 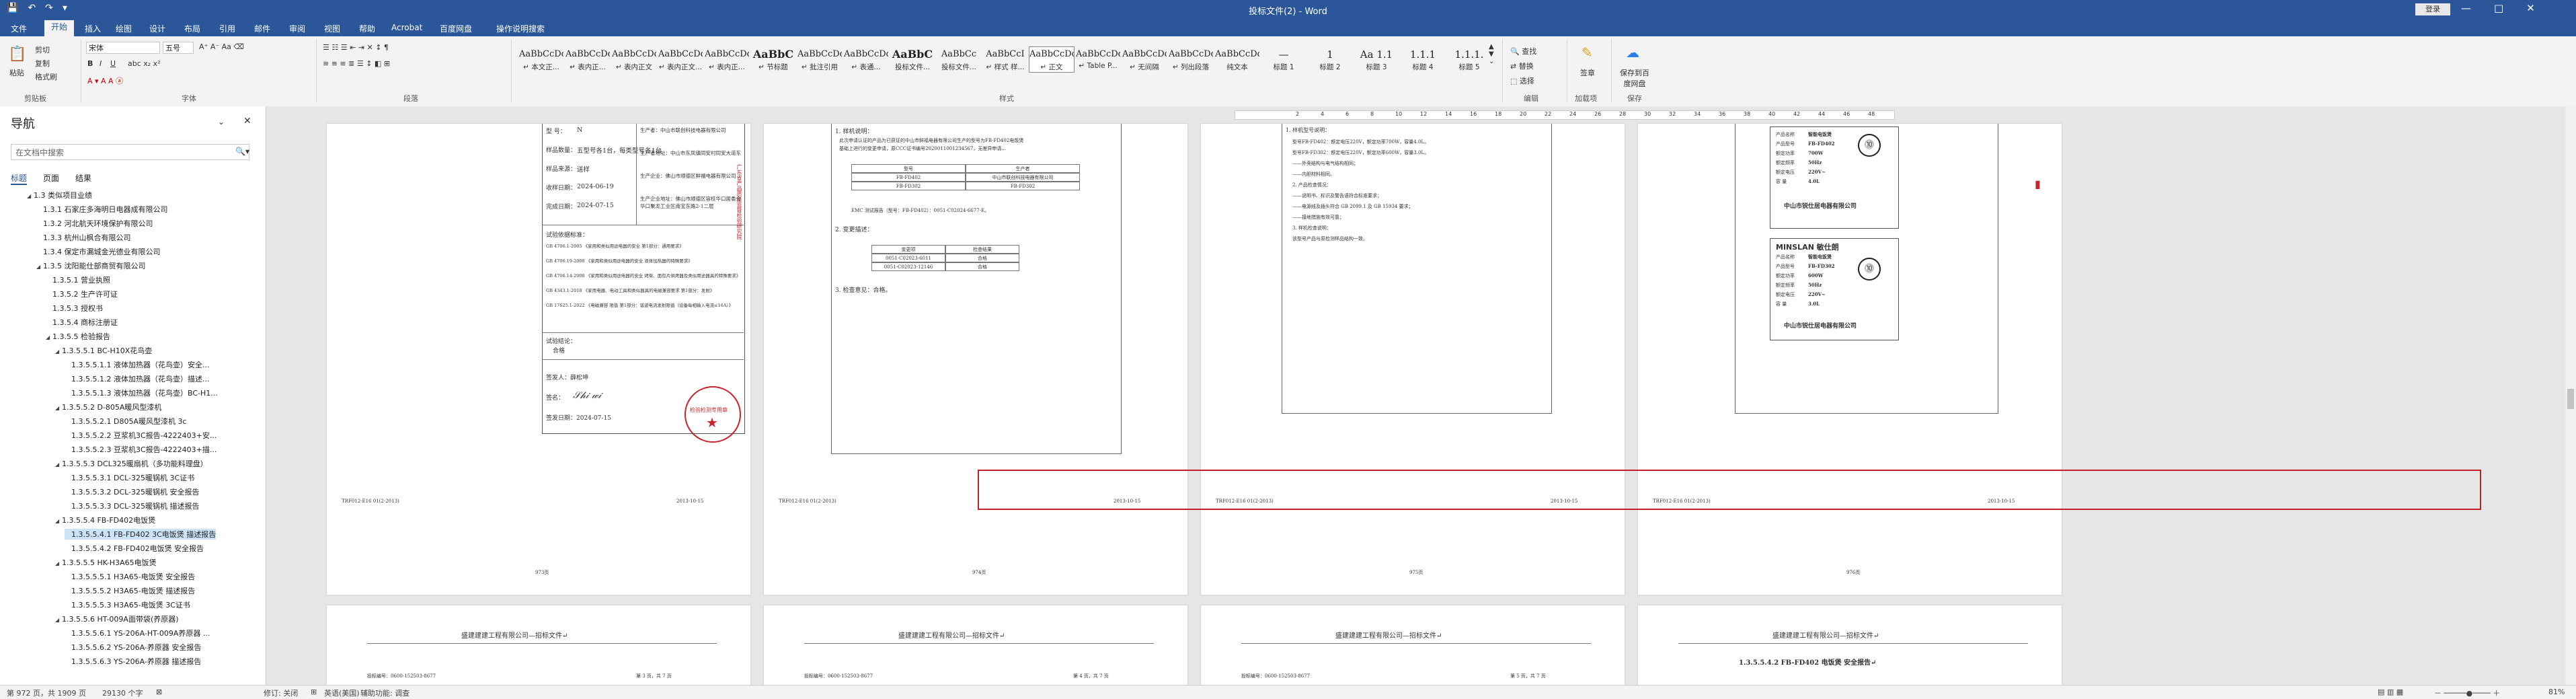 I want to click on font-color-icon: A ▾ A A ⓐ, so click(x=105, y=80).